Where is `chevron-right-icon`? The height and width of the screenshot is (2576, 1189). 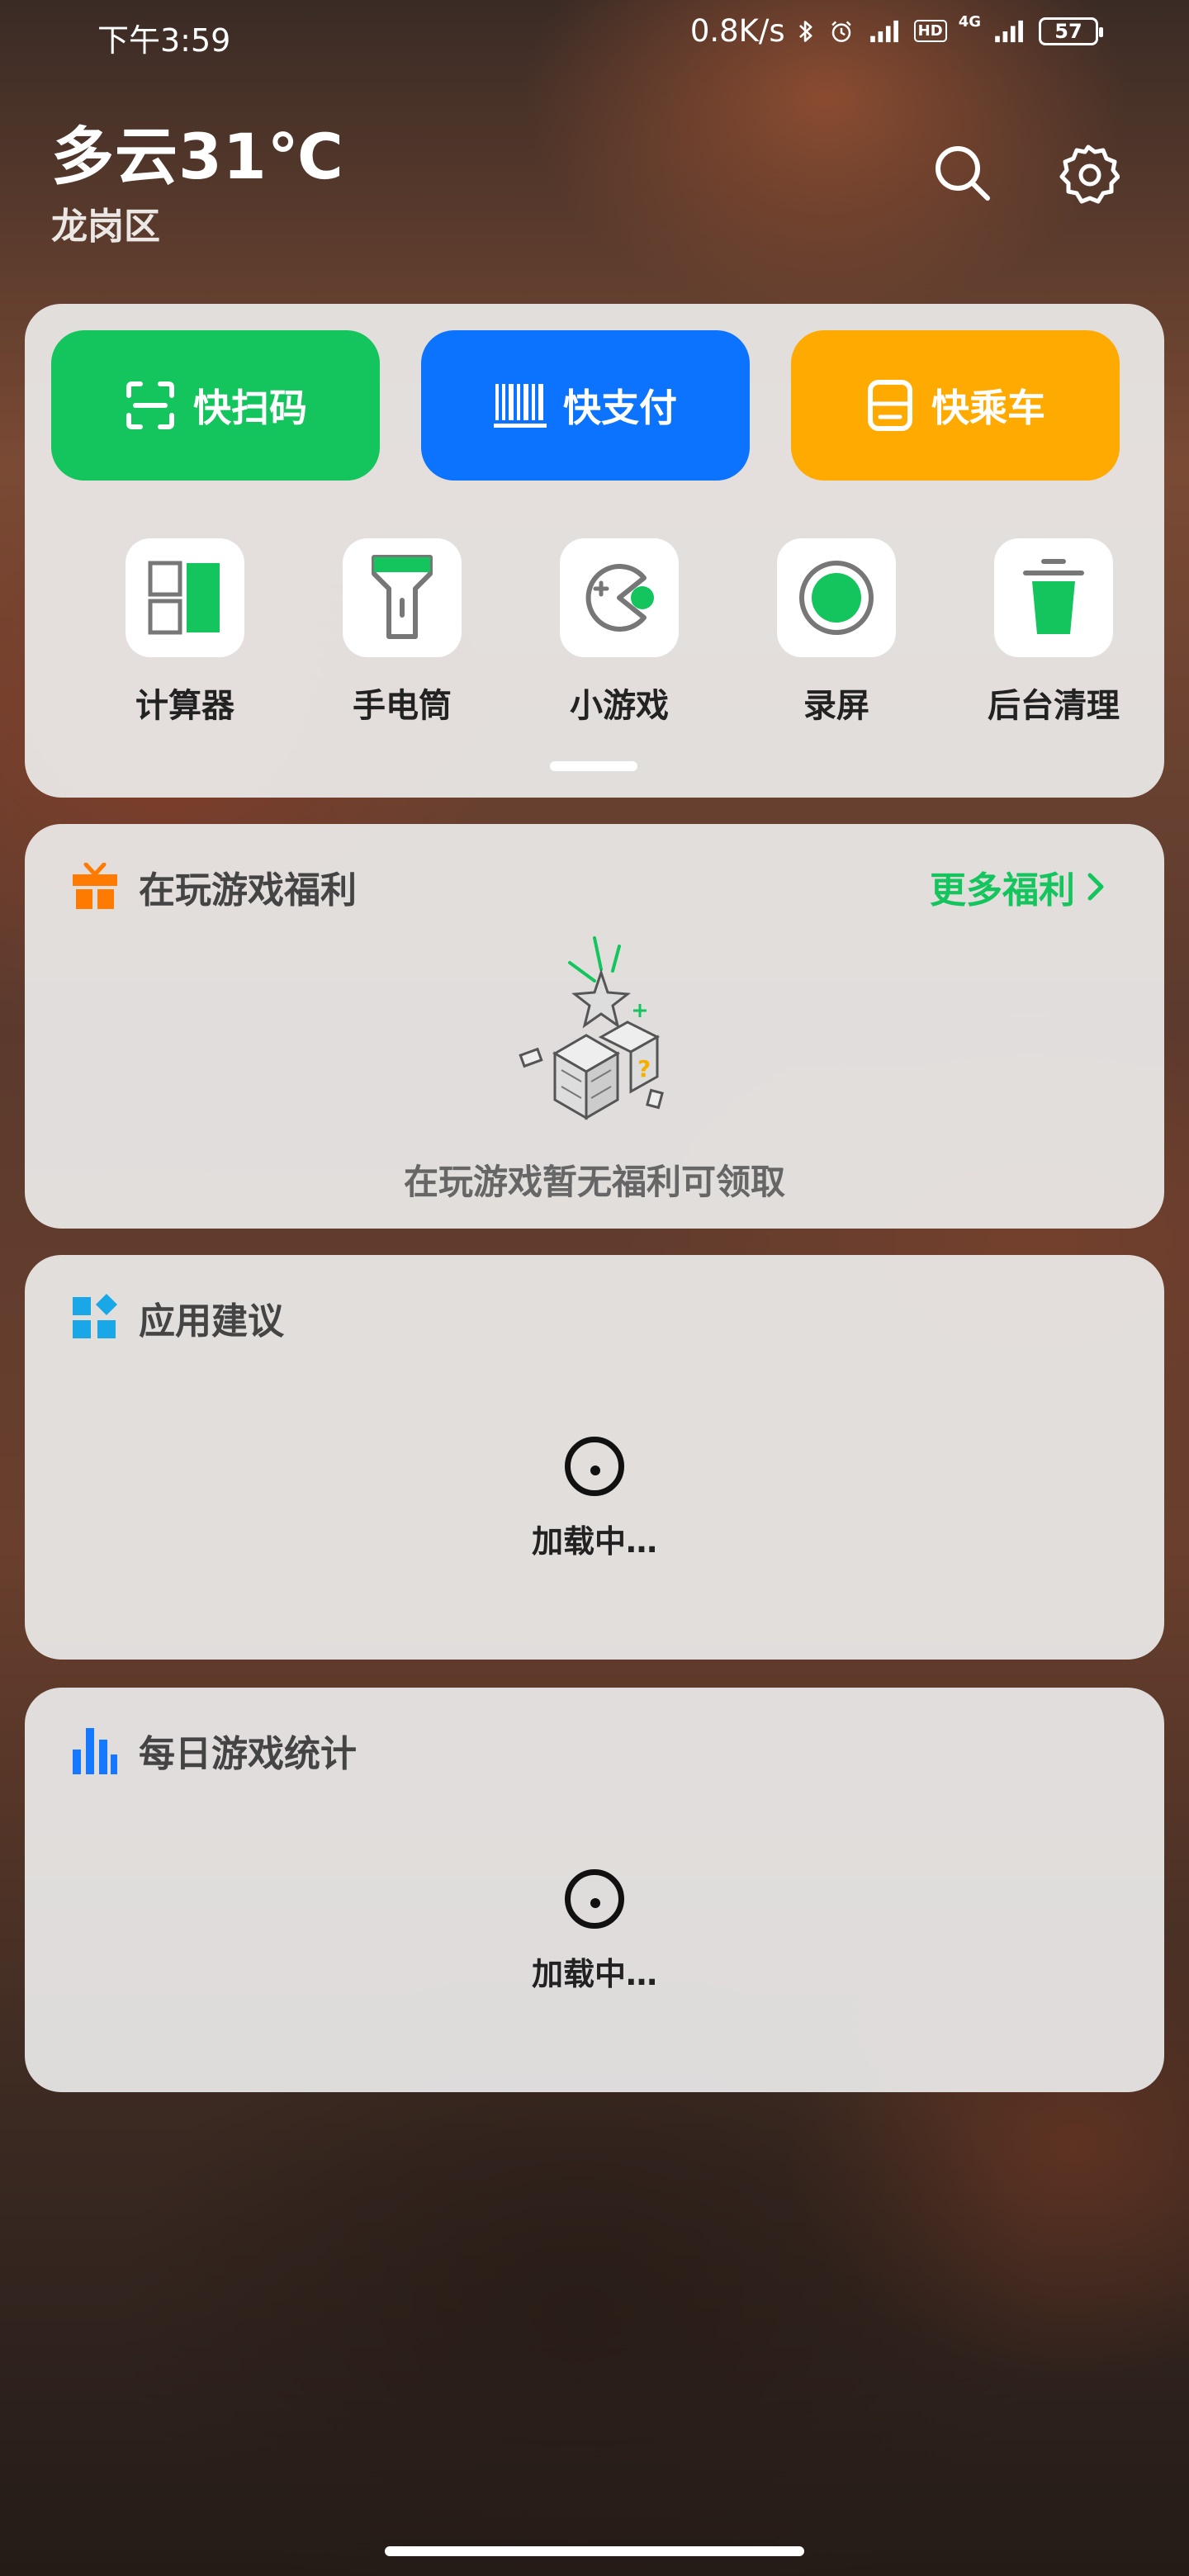
chevron-right-icon is located at coordinates (1095, 887).